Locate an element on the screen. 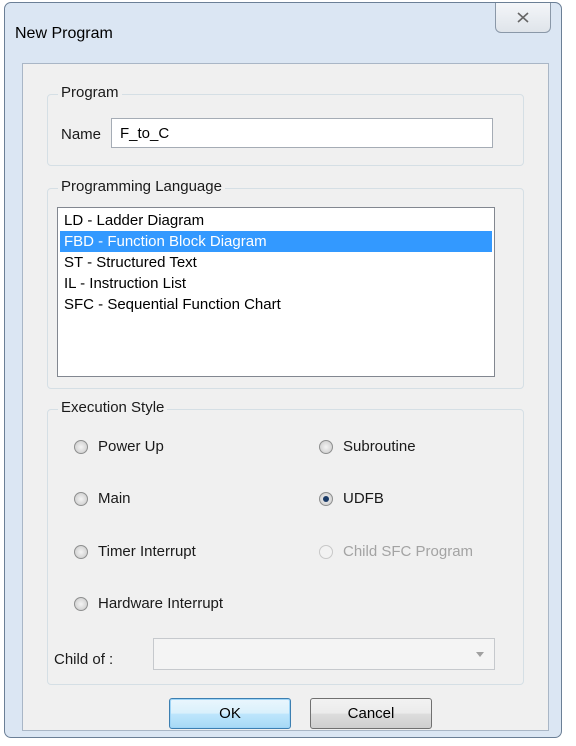 This screenshot has width=576, height=746. radio-child-sfc-program: Child SFC Program is located at coordinates (396, 551).